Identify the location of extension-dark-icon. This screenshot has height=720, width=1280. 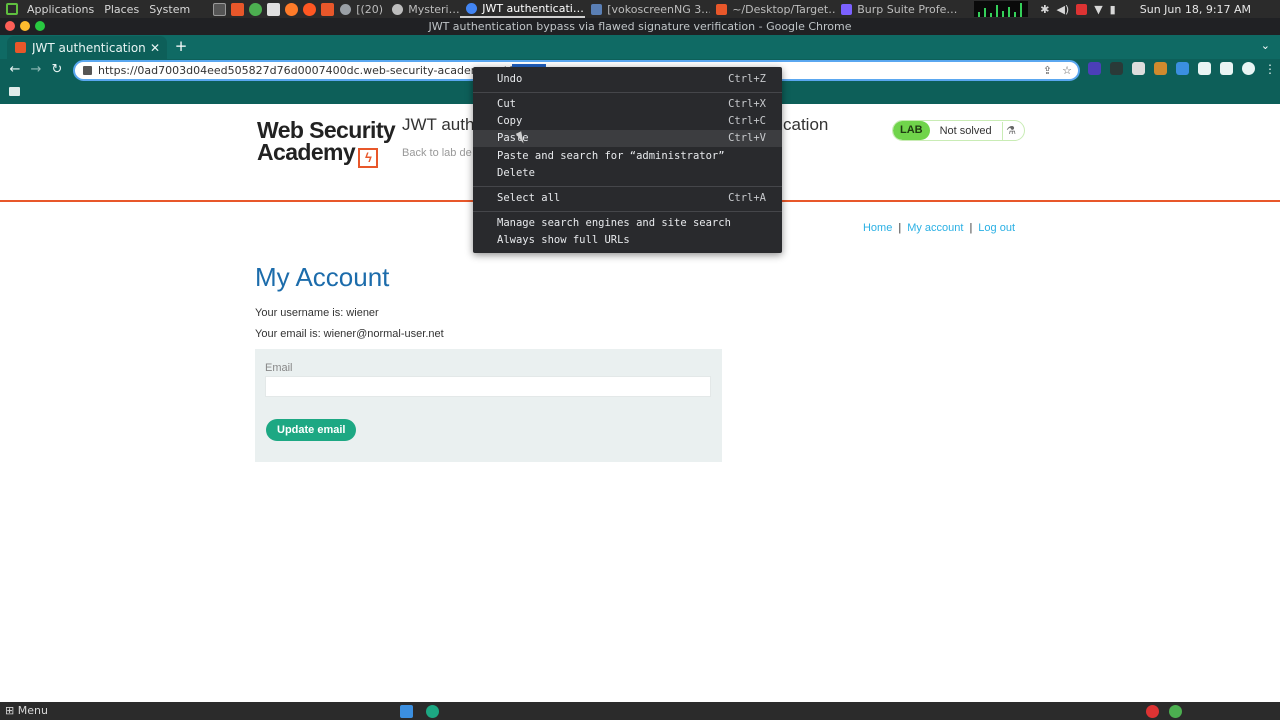
(1116, 68).